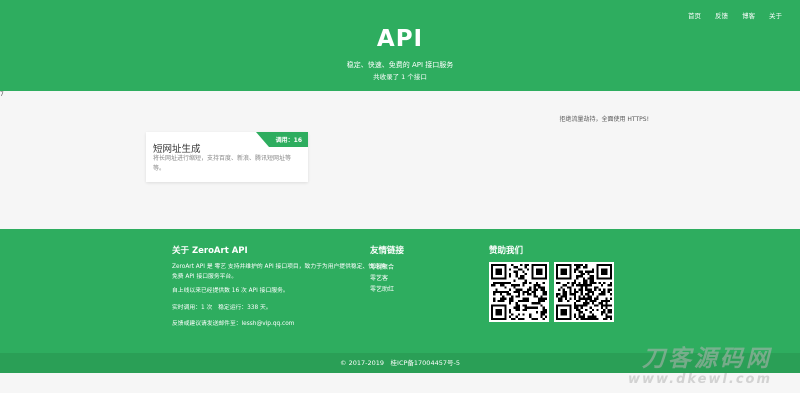 This screenshot has height=393, width=800. What do you see at coordinates (387, 251) in the screenshot?
I see `links-title: 友情链接` at bounding box center [387, 251].